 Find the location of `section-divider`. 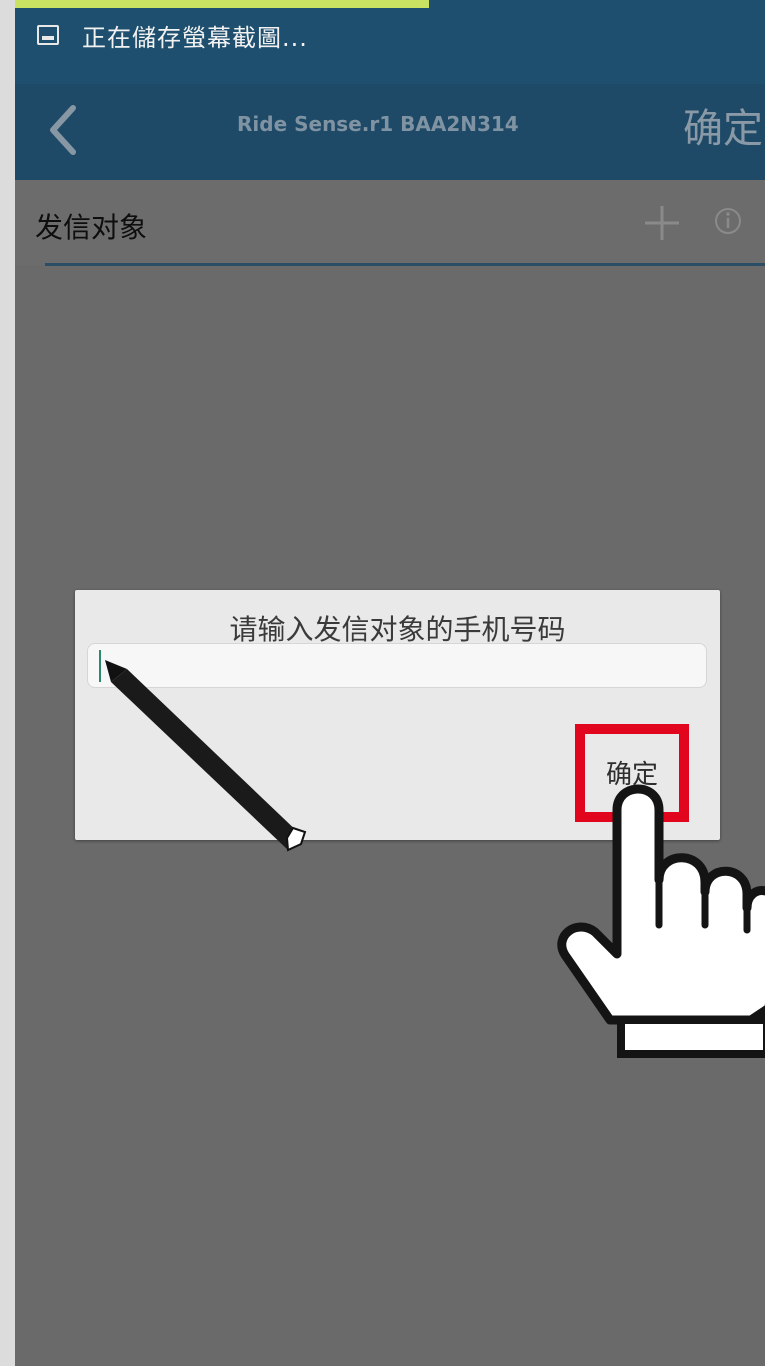

section-divider is located at coordinates (405, 264).